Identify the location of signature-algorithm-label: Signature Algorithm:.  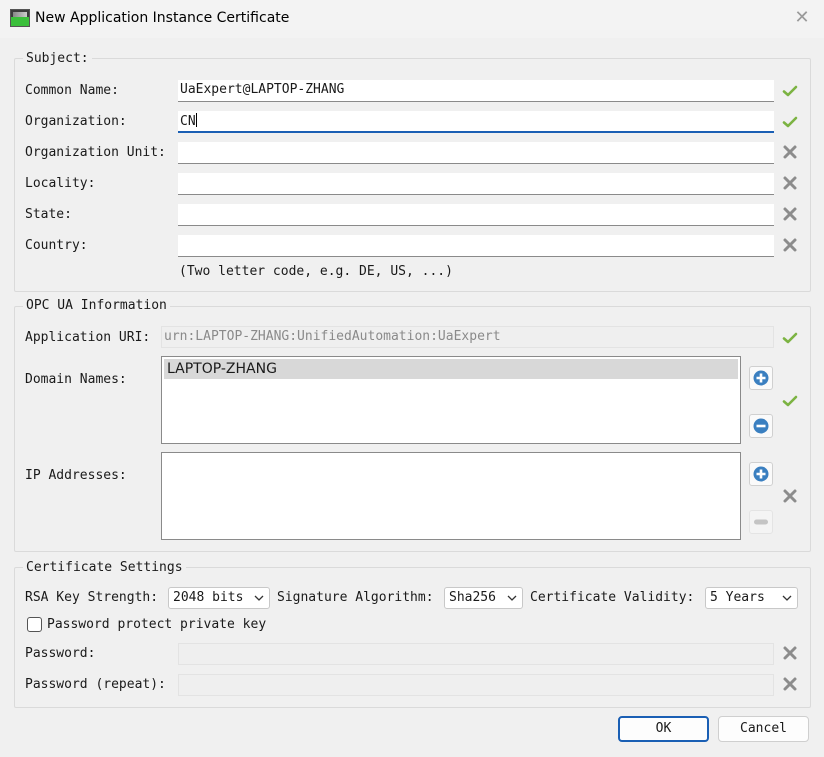
(355, 597).